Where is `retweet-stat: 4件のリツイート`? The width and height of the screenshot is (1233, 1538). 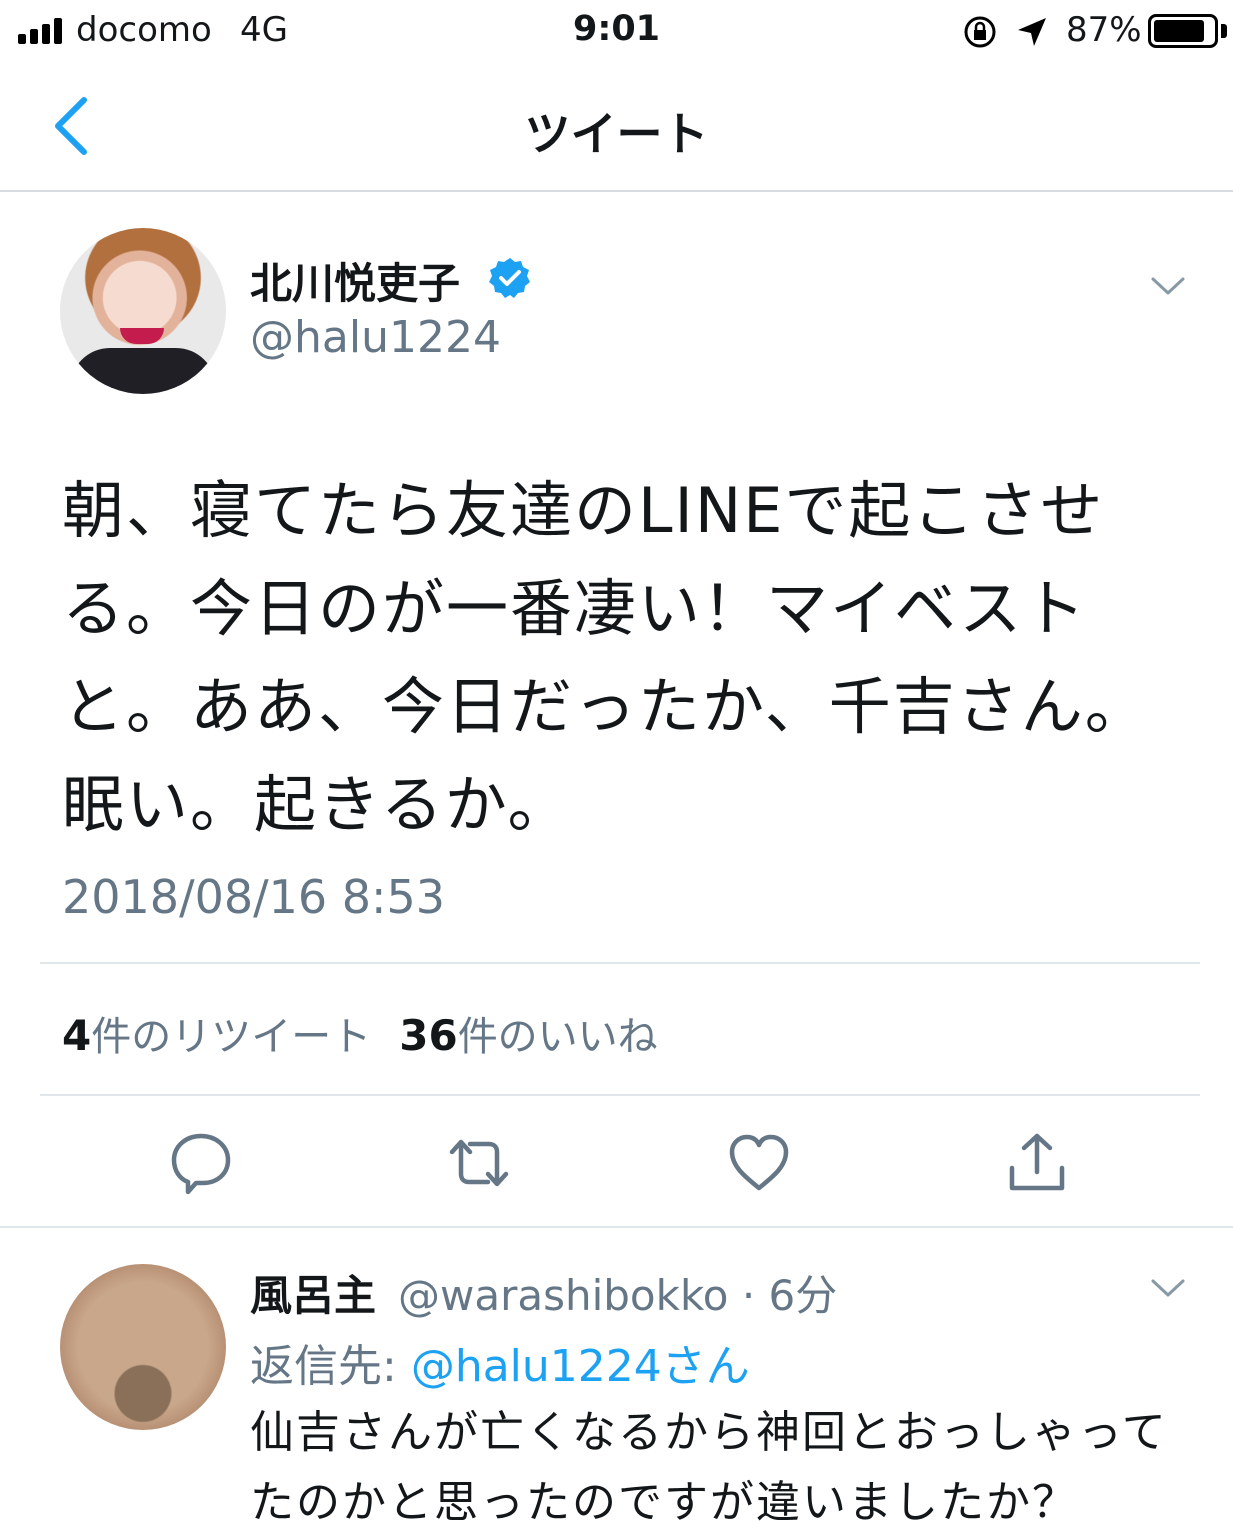
retweet-stat: 4件のリツイート is located at coordinates (217, 1035).